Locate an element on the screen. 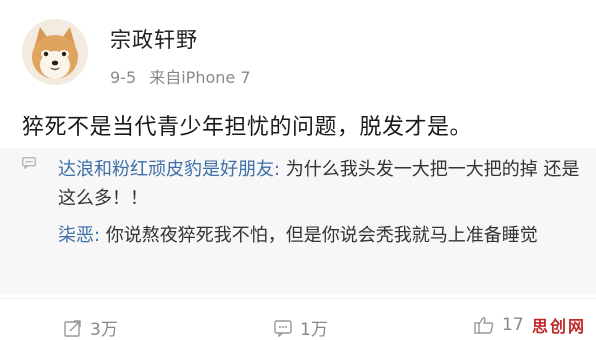 The width and height of the screenshot is (596, 340). like-count: 17 is located at coordinates (513, 325).